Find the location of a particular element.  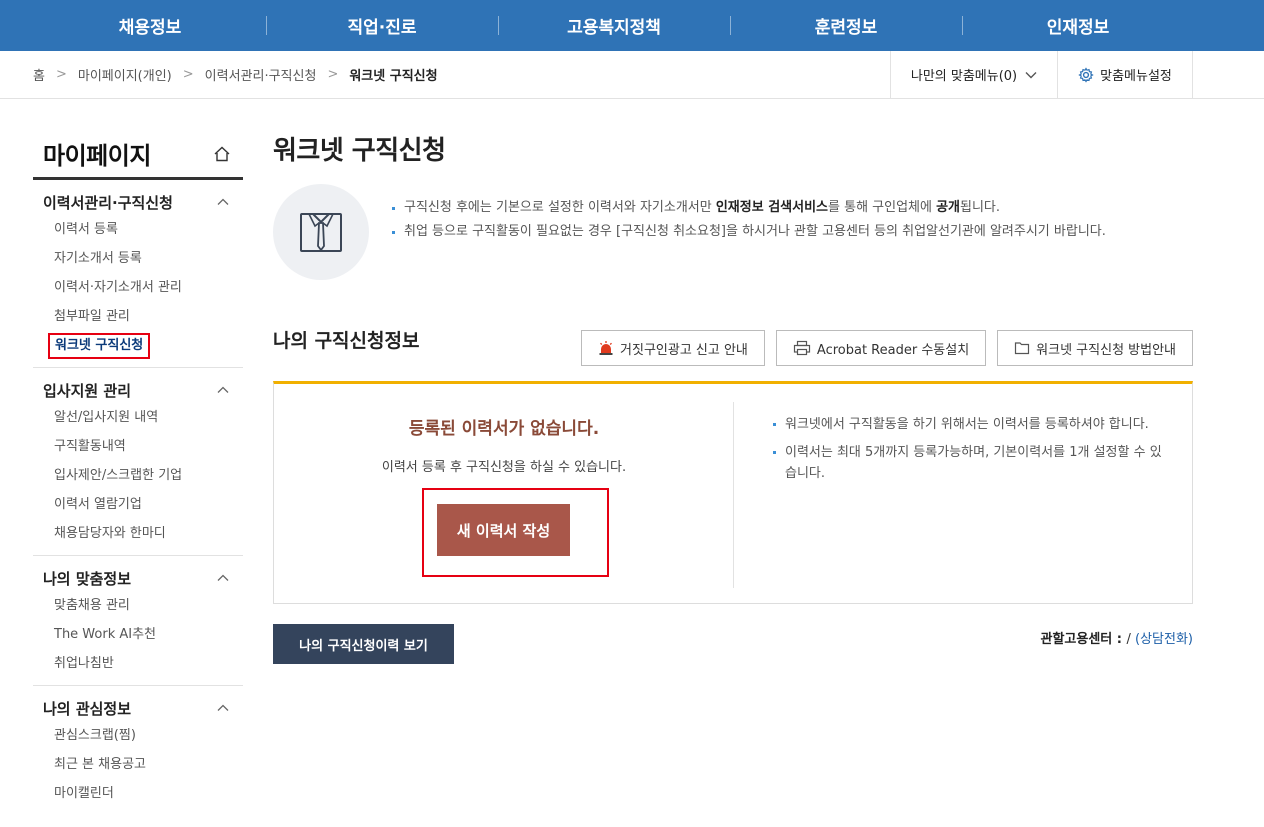

sidebar-group-header: 이력서관리·구직신청 is located at coordinates (138, 202).